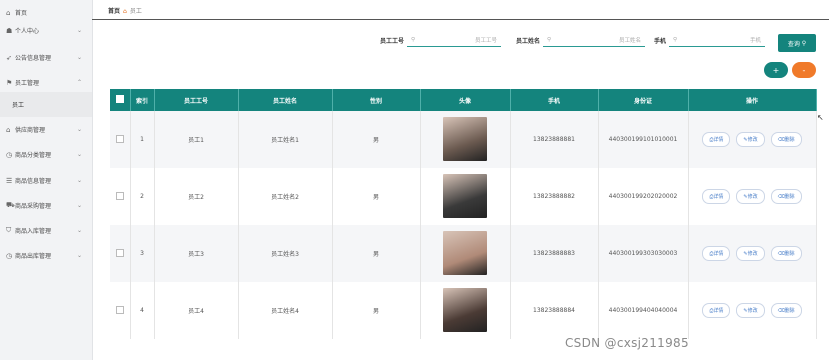  What do you see at coordinates (8, 129) in the screenshot?
I see `bank-icon: ⌂` at bounding box center [8, 129].